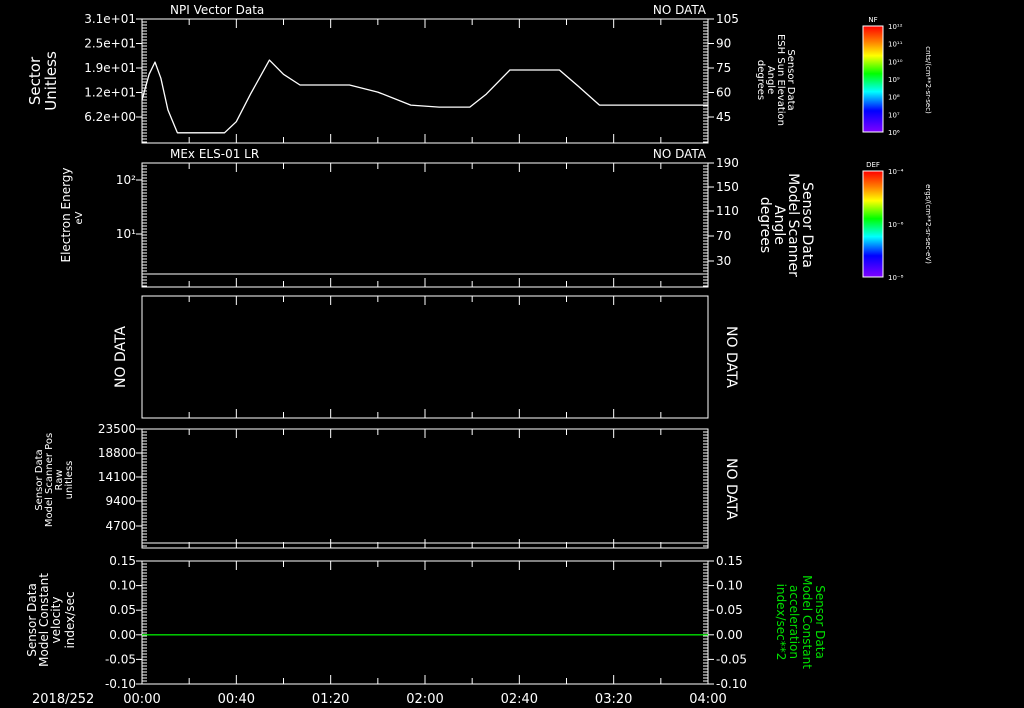 Image resolution: width=1024 pixels, height=708 pixels. I want to click on colorbar-tick-label: 10⁻⁴, so click(896, 172).